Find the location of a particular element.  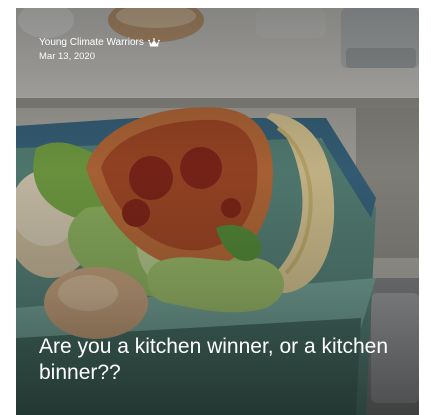

crown-icon is located at coordinates (153, 41).